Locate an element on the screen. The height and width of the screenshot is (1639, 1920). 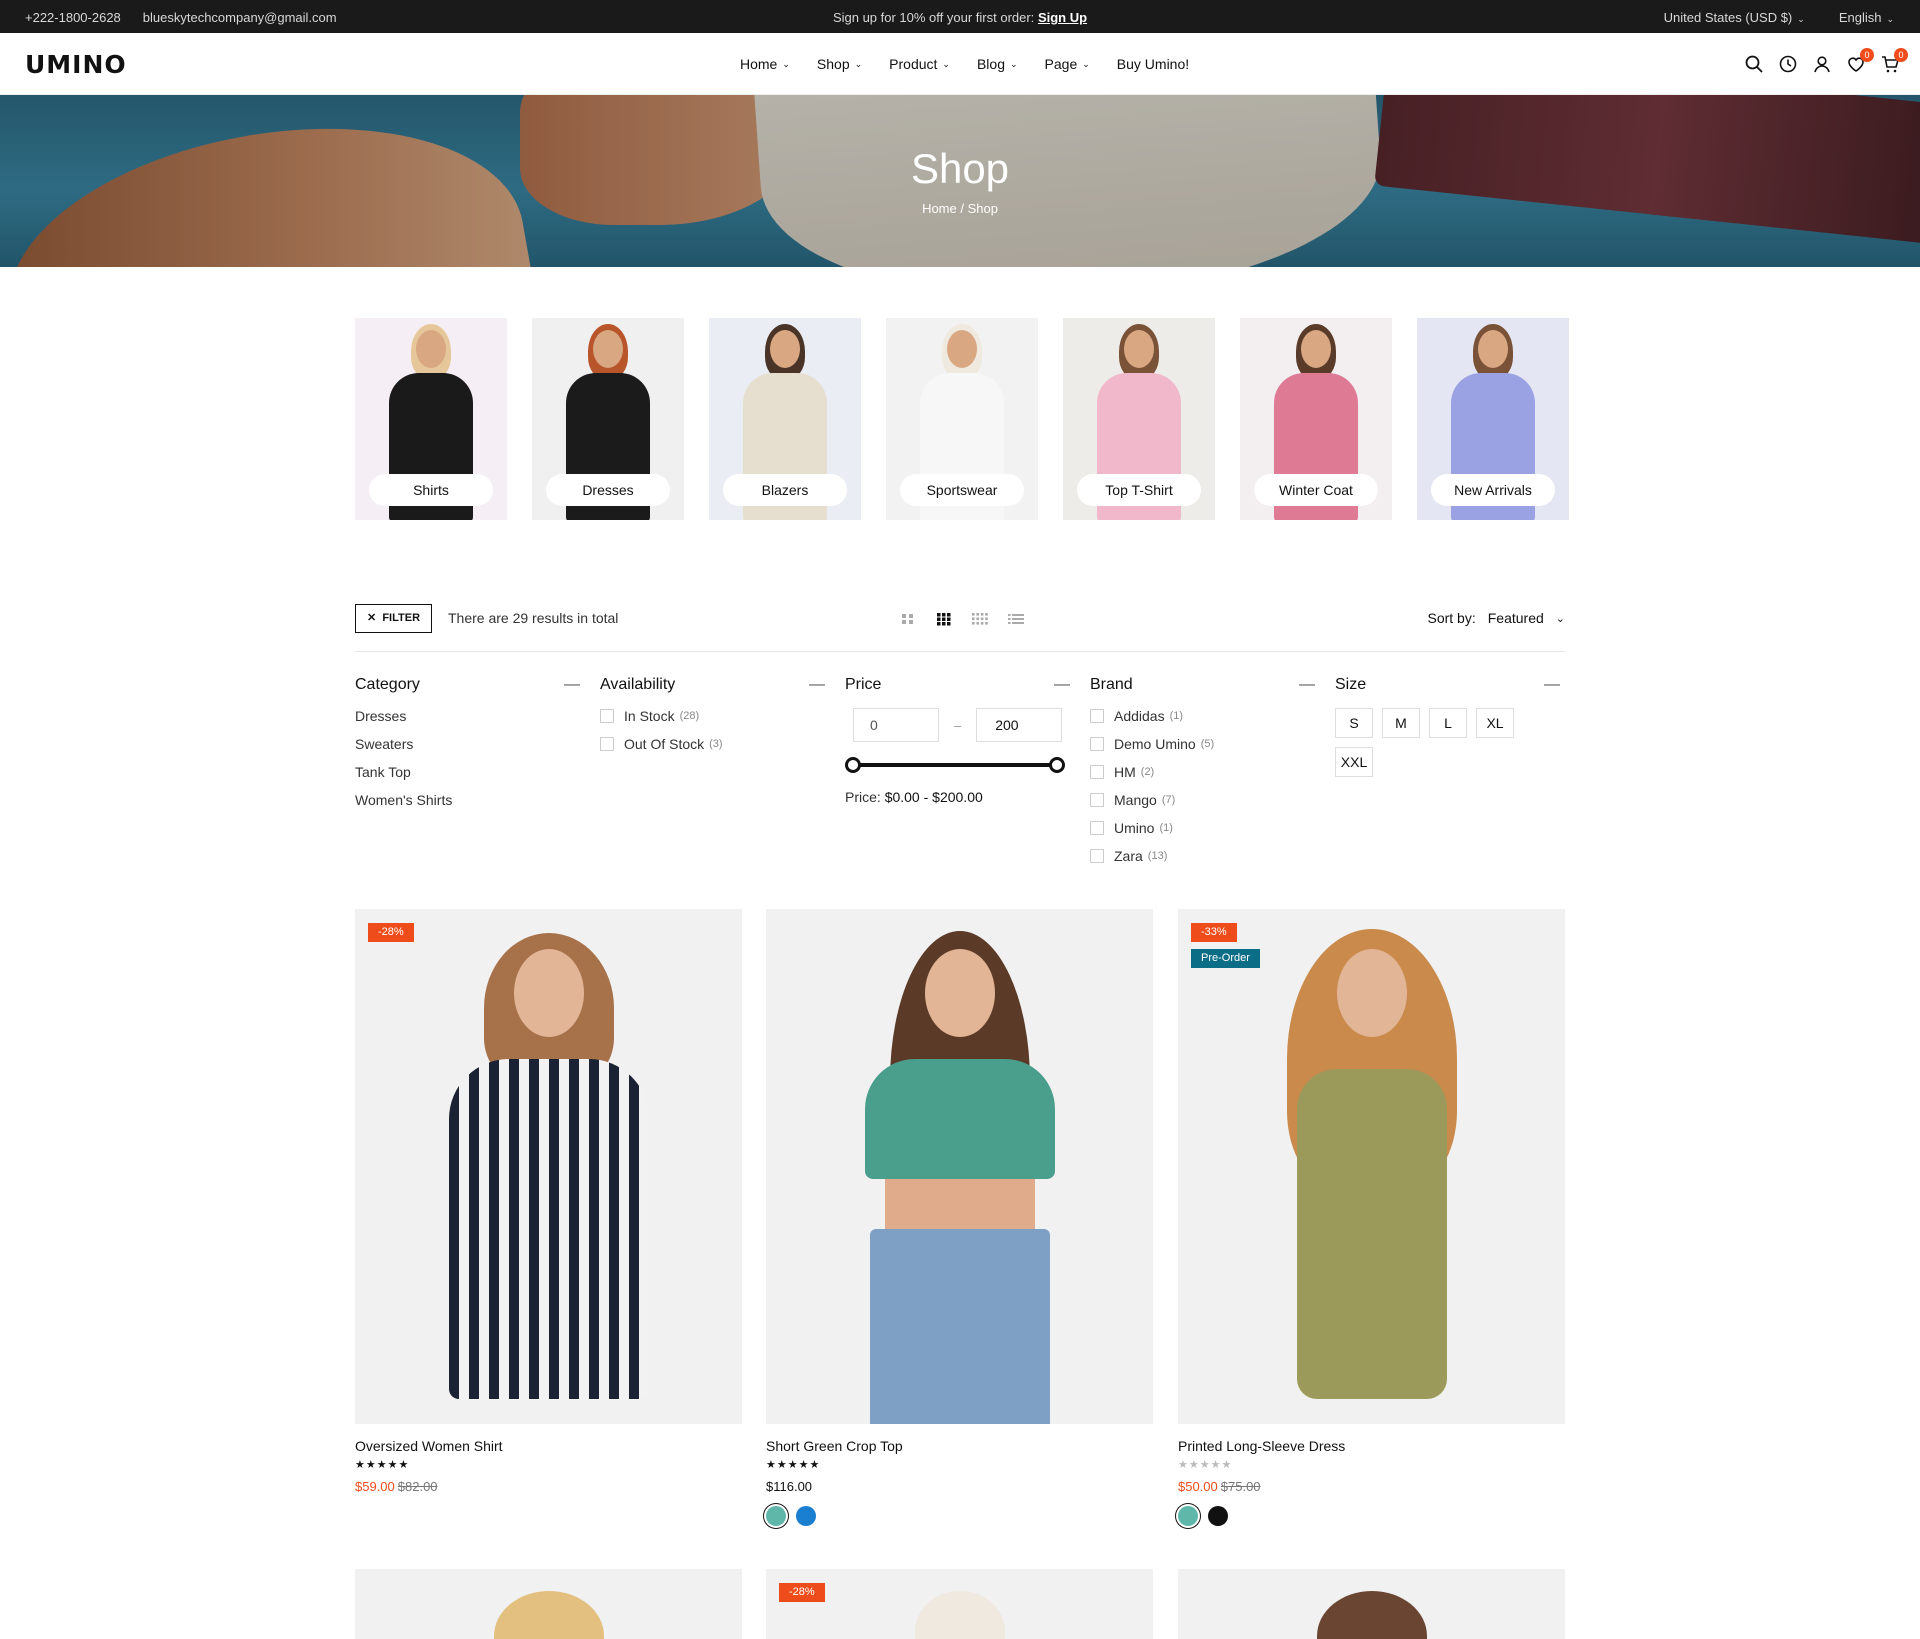
product-price: $50.00 $75.00 is located at coordinates (1371, 1486).